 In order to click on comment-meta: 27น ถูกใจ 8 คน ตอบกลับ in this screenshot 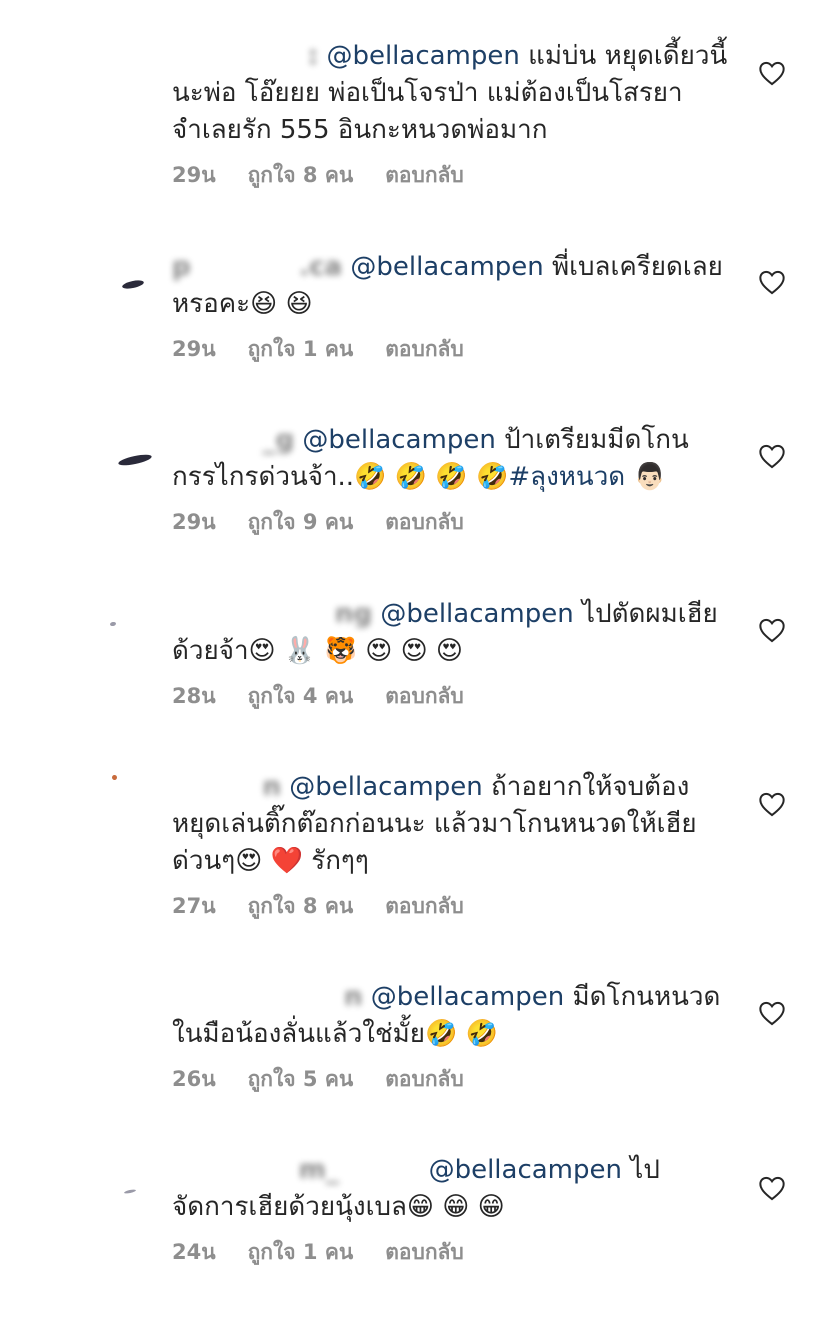, I will do `click(452, 906)`.